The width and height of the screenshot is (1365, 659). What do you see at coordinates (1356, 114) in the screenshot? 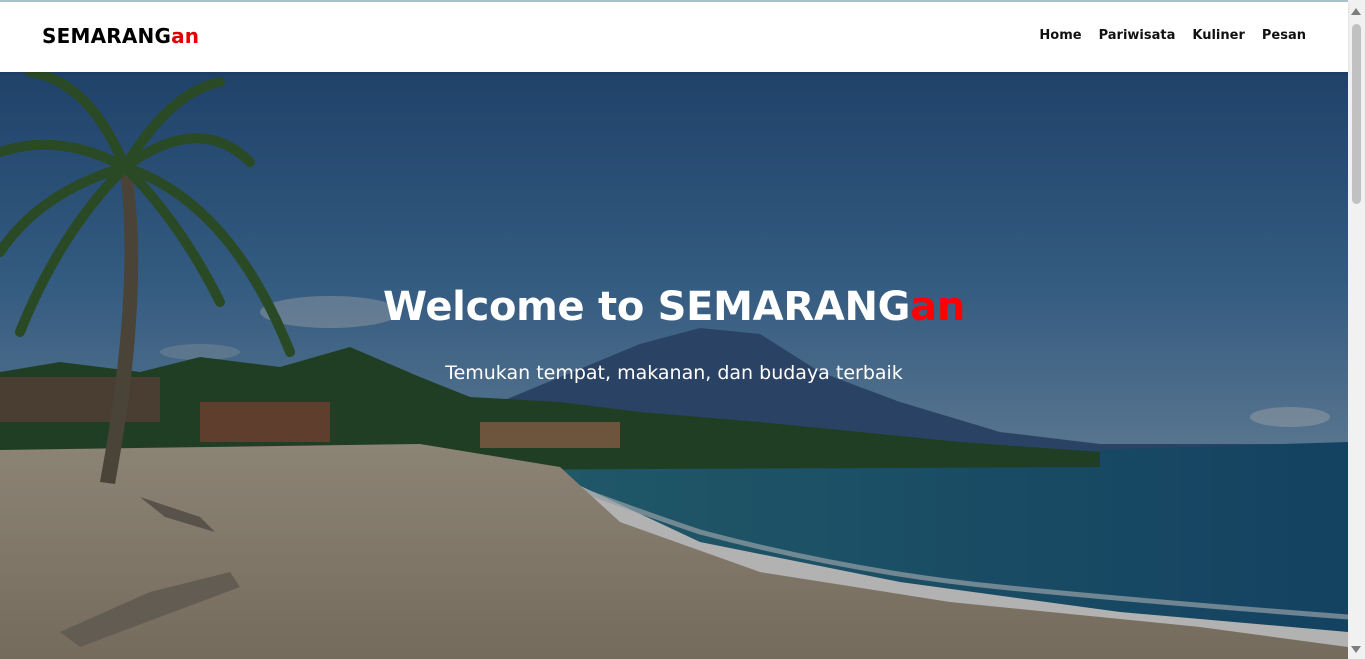
I see `scrollbar-thumb` at bounding box center [1356, 114].